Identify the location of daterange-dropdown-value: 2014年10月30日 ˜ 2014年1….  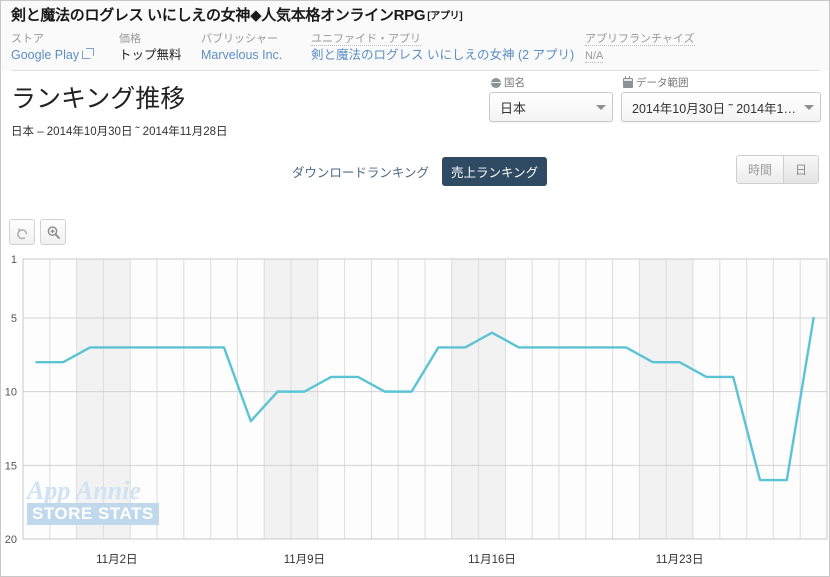
(714, 108).